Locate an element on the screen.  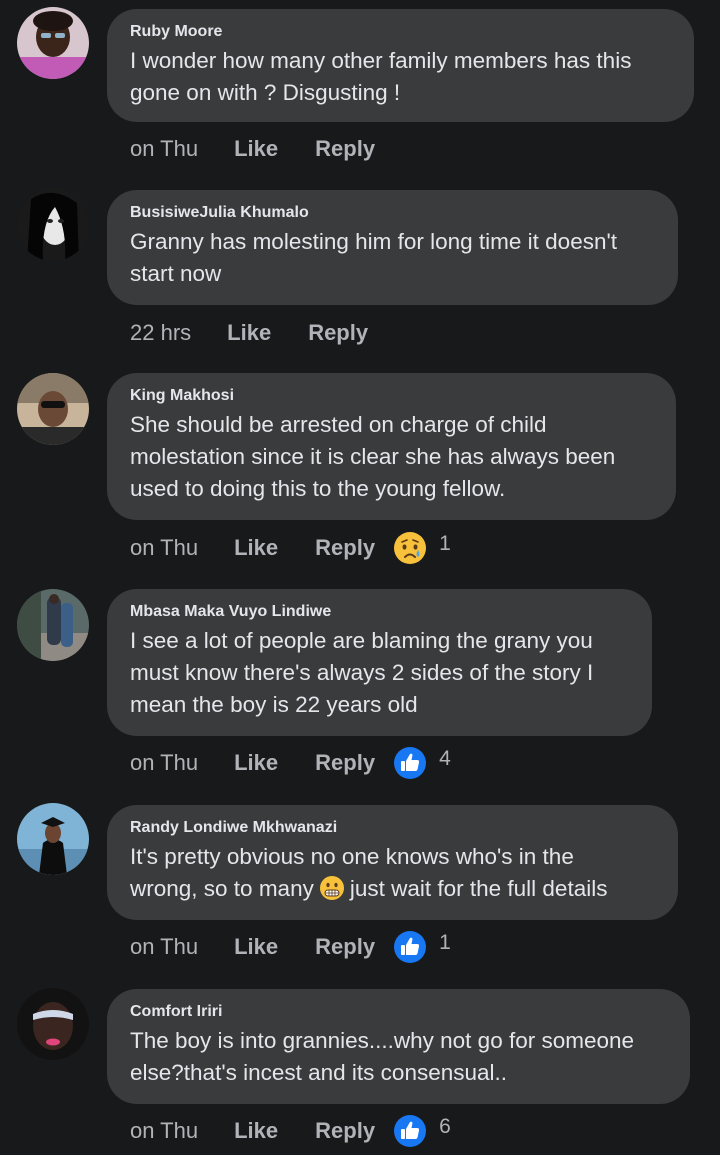
comment-actions: on Thu Like Reply 4 is located at coordinates (290, 763).